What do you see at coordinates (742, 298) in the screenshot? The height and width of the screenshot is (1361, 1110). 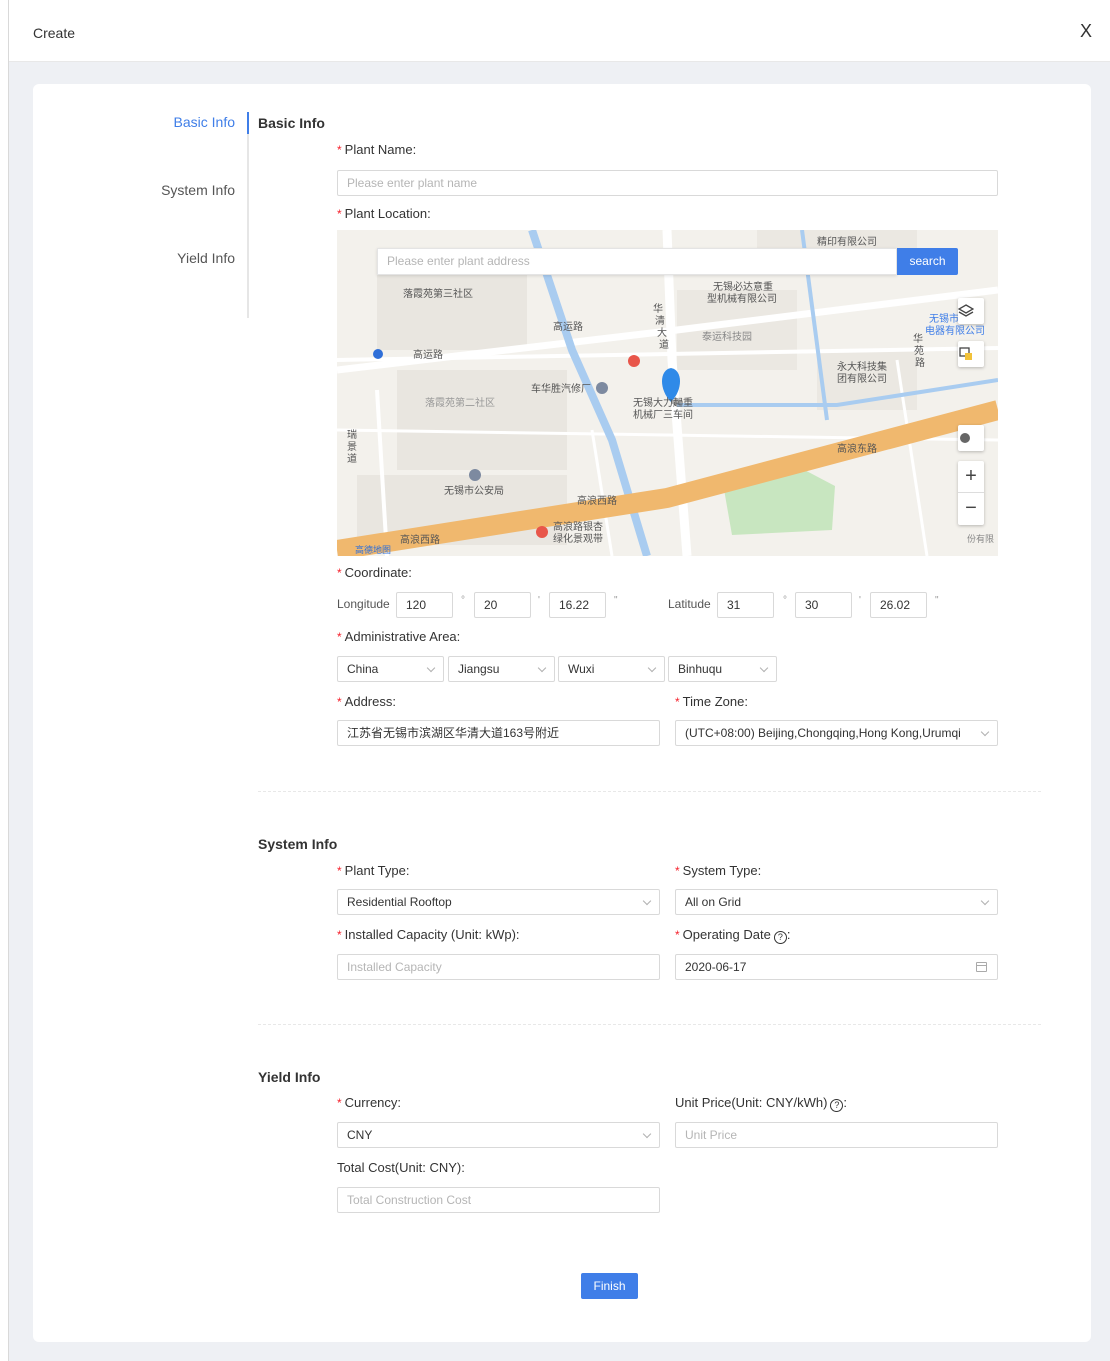 I see `map-label: 型机械有限公司` at bounding box center [742, 298].